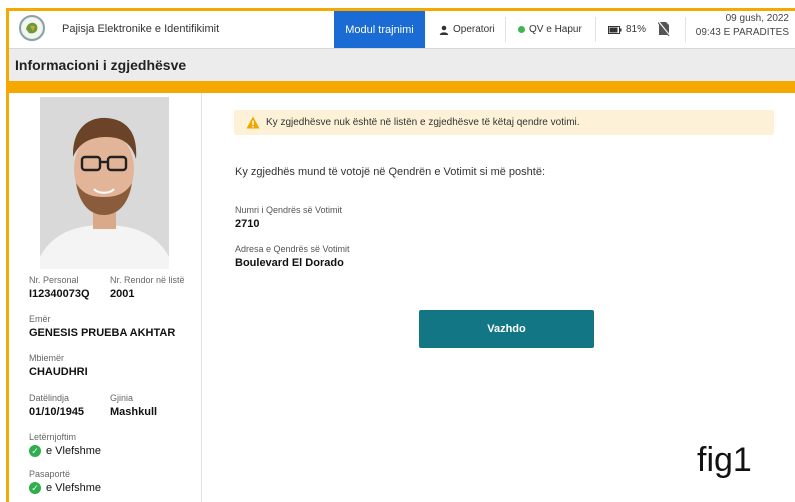  What do you see at coordinates (74, 451) in the screenshot?
I see `id-card-status-text: e Vlefshme` at bounding box center [74, 451].